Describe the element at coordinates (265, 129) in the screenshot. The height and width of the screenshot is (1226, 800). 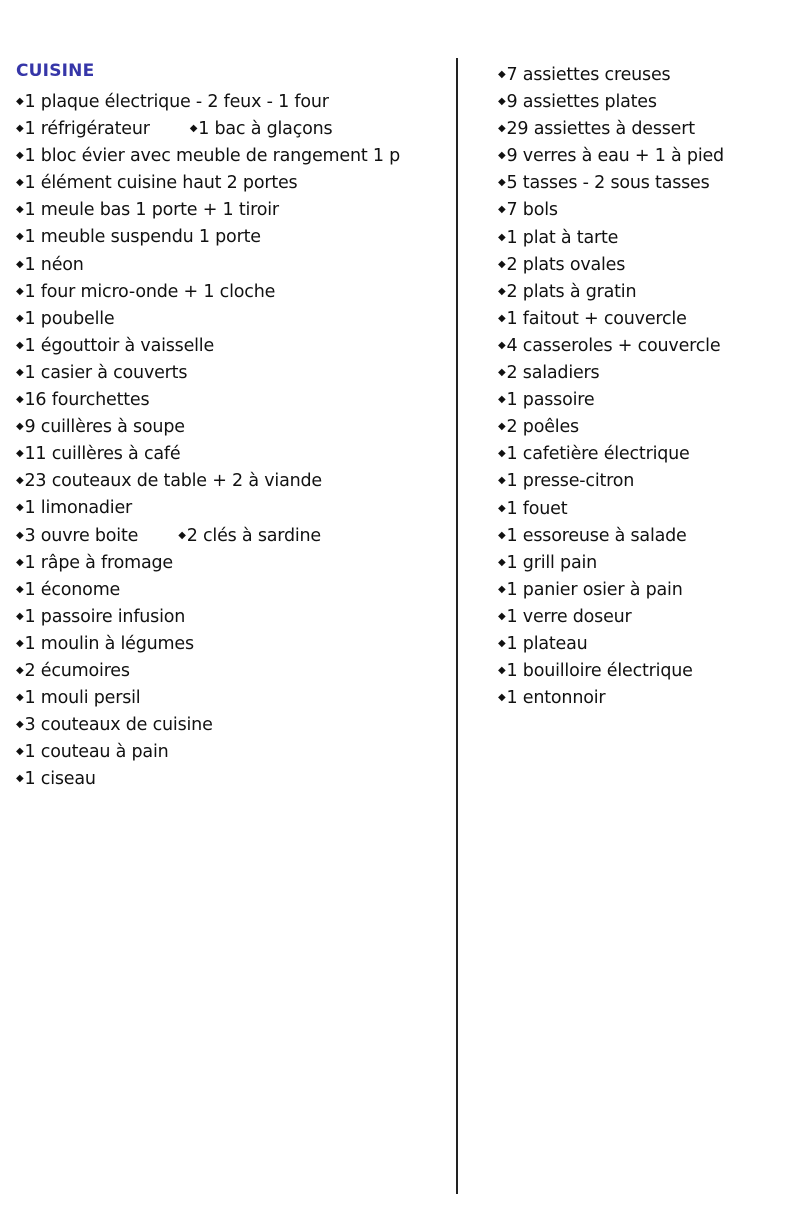
I see `inventory-entry-text: 1 bac à glaçons` at that location.